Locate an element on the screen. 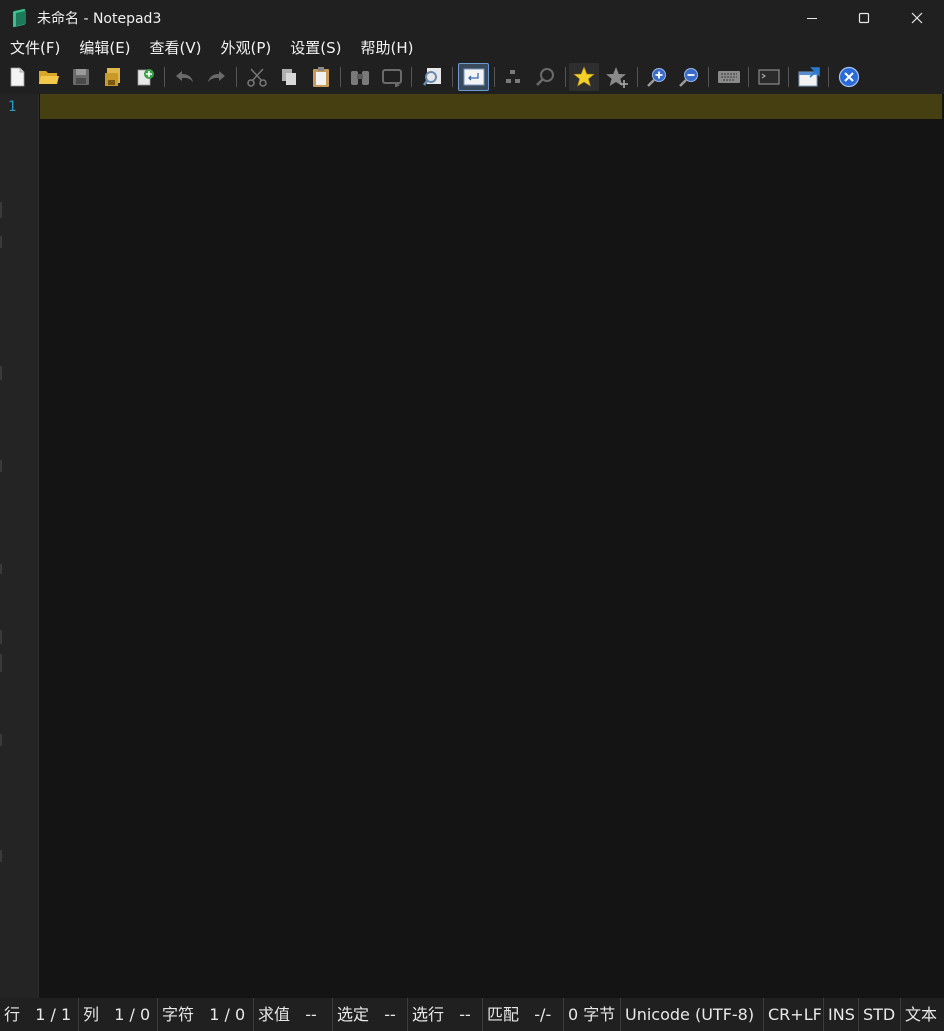 The image size is (944, 1031). status-selection: 选定 -- is located at coordinates (370, 1014).